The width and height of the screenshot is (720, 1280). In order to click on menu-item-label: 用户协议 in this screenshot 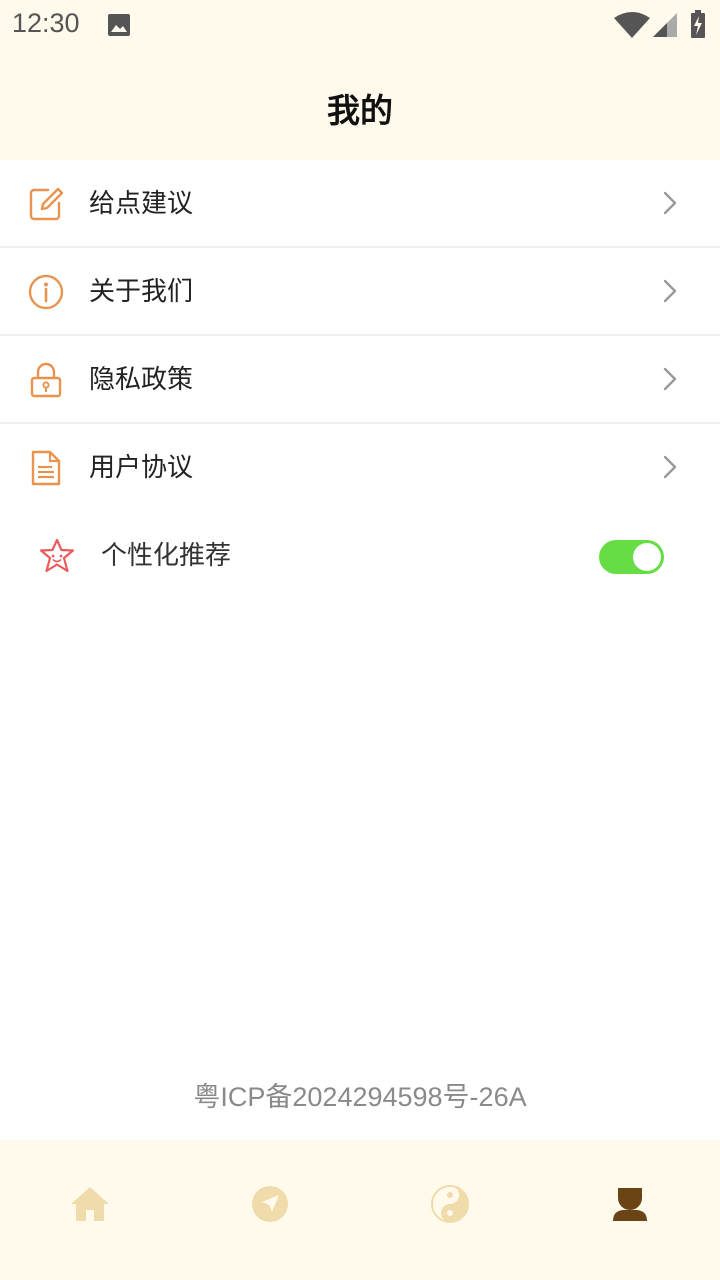, I will do `click(141, 468)`.